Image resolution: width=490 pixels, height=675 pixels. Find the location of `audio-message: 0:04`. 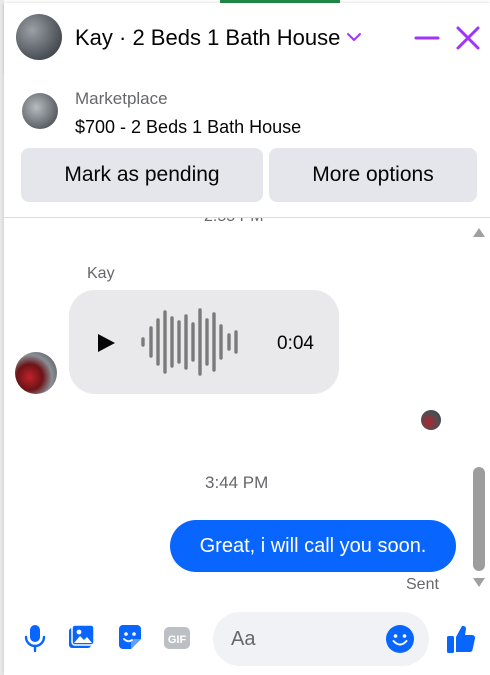

audio-message: 0:04 is located at coordinates (204, 342).